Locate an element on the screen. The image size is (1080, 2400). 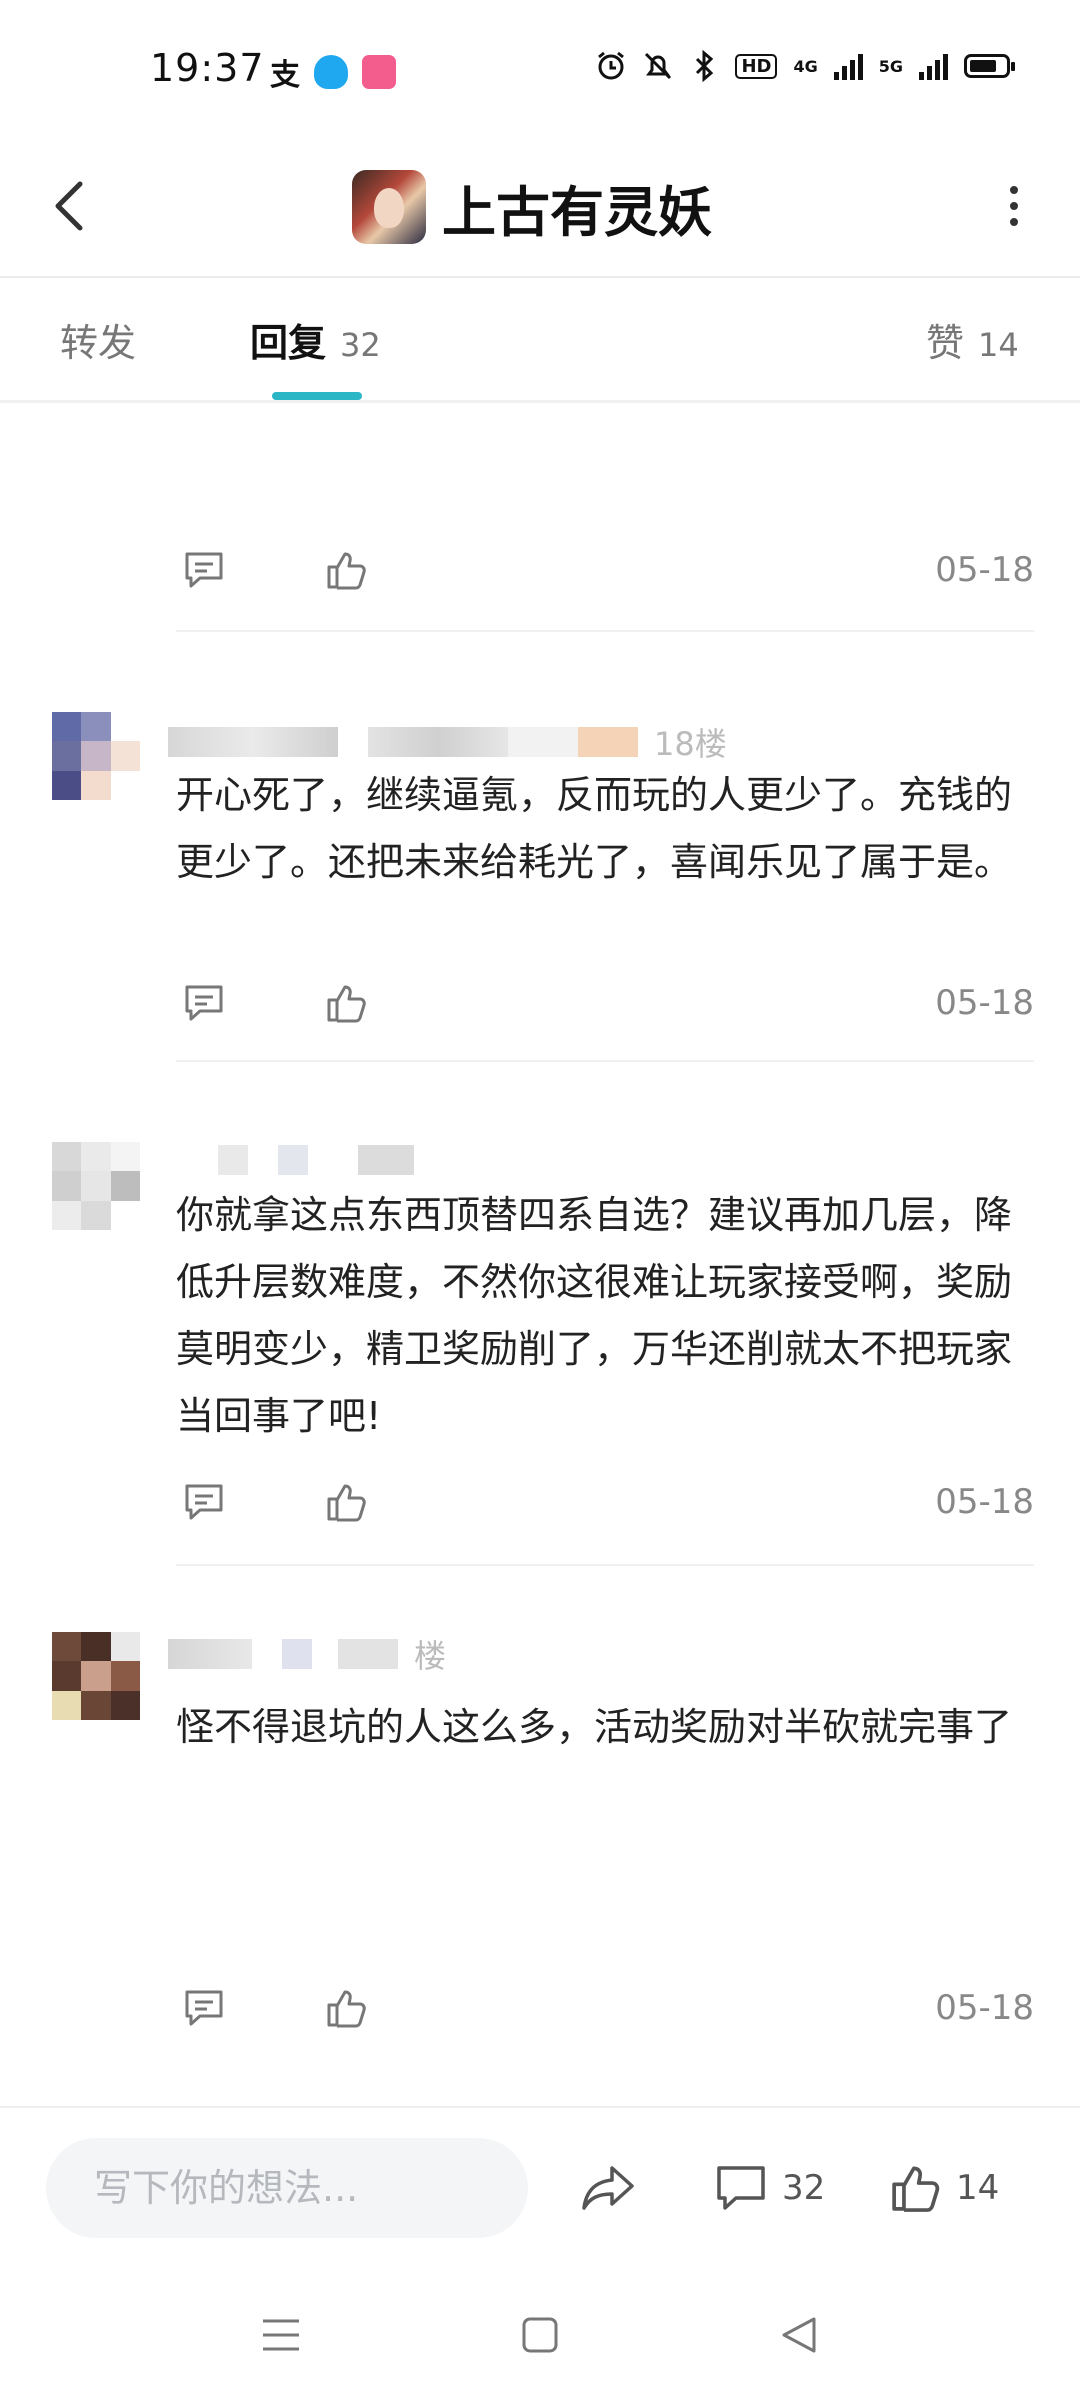
status-bar: 19:37 支 HD 4G 5G is located at coordinates (540, 70).